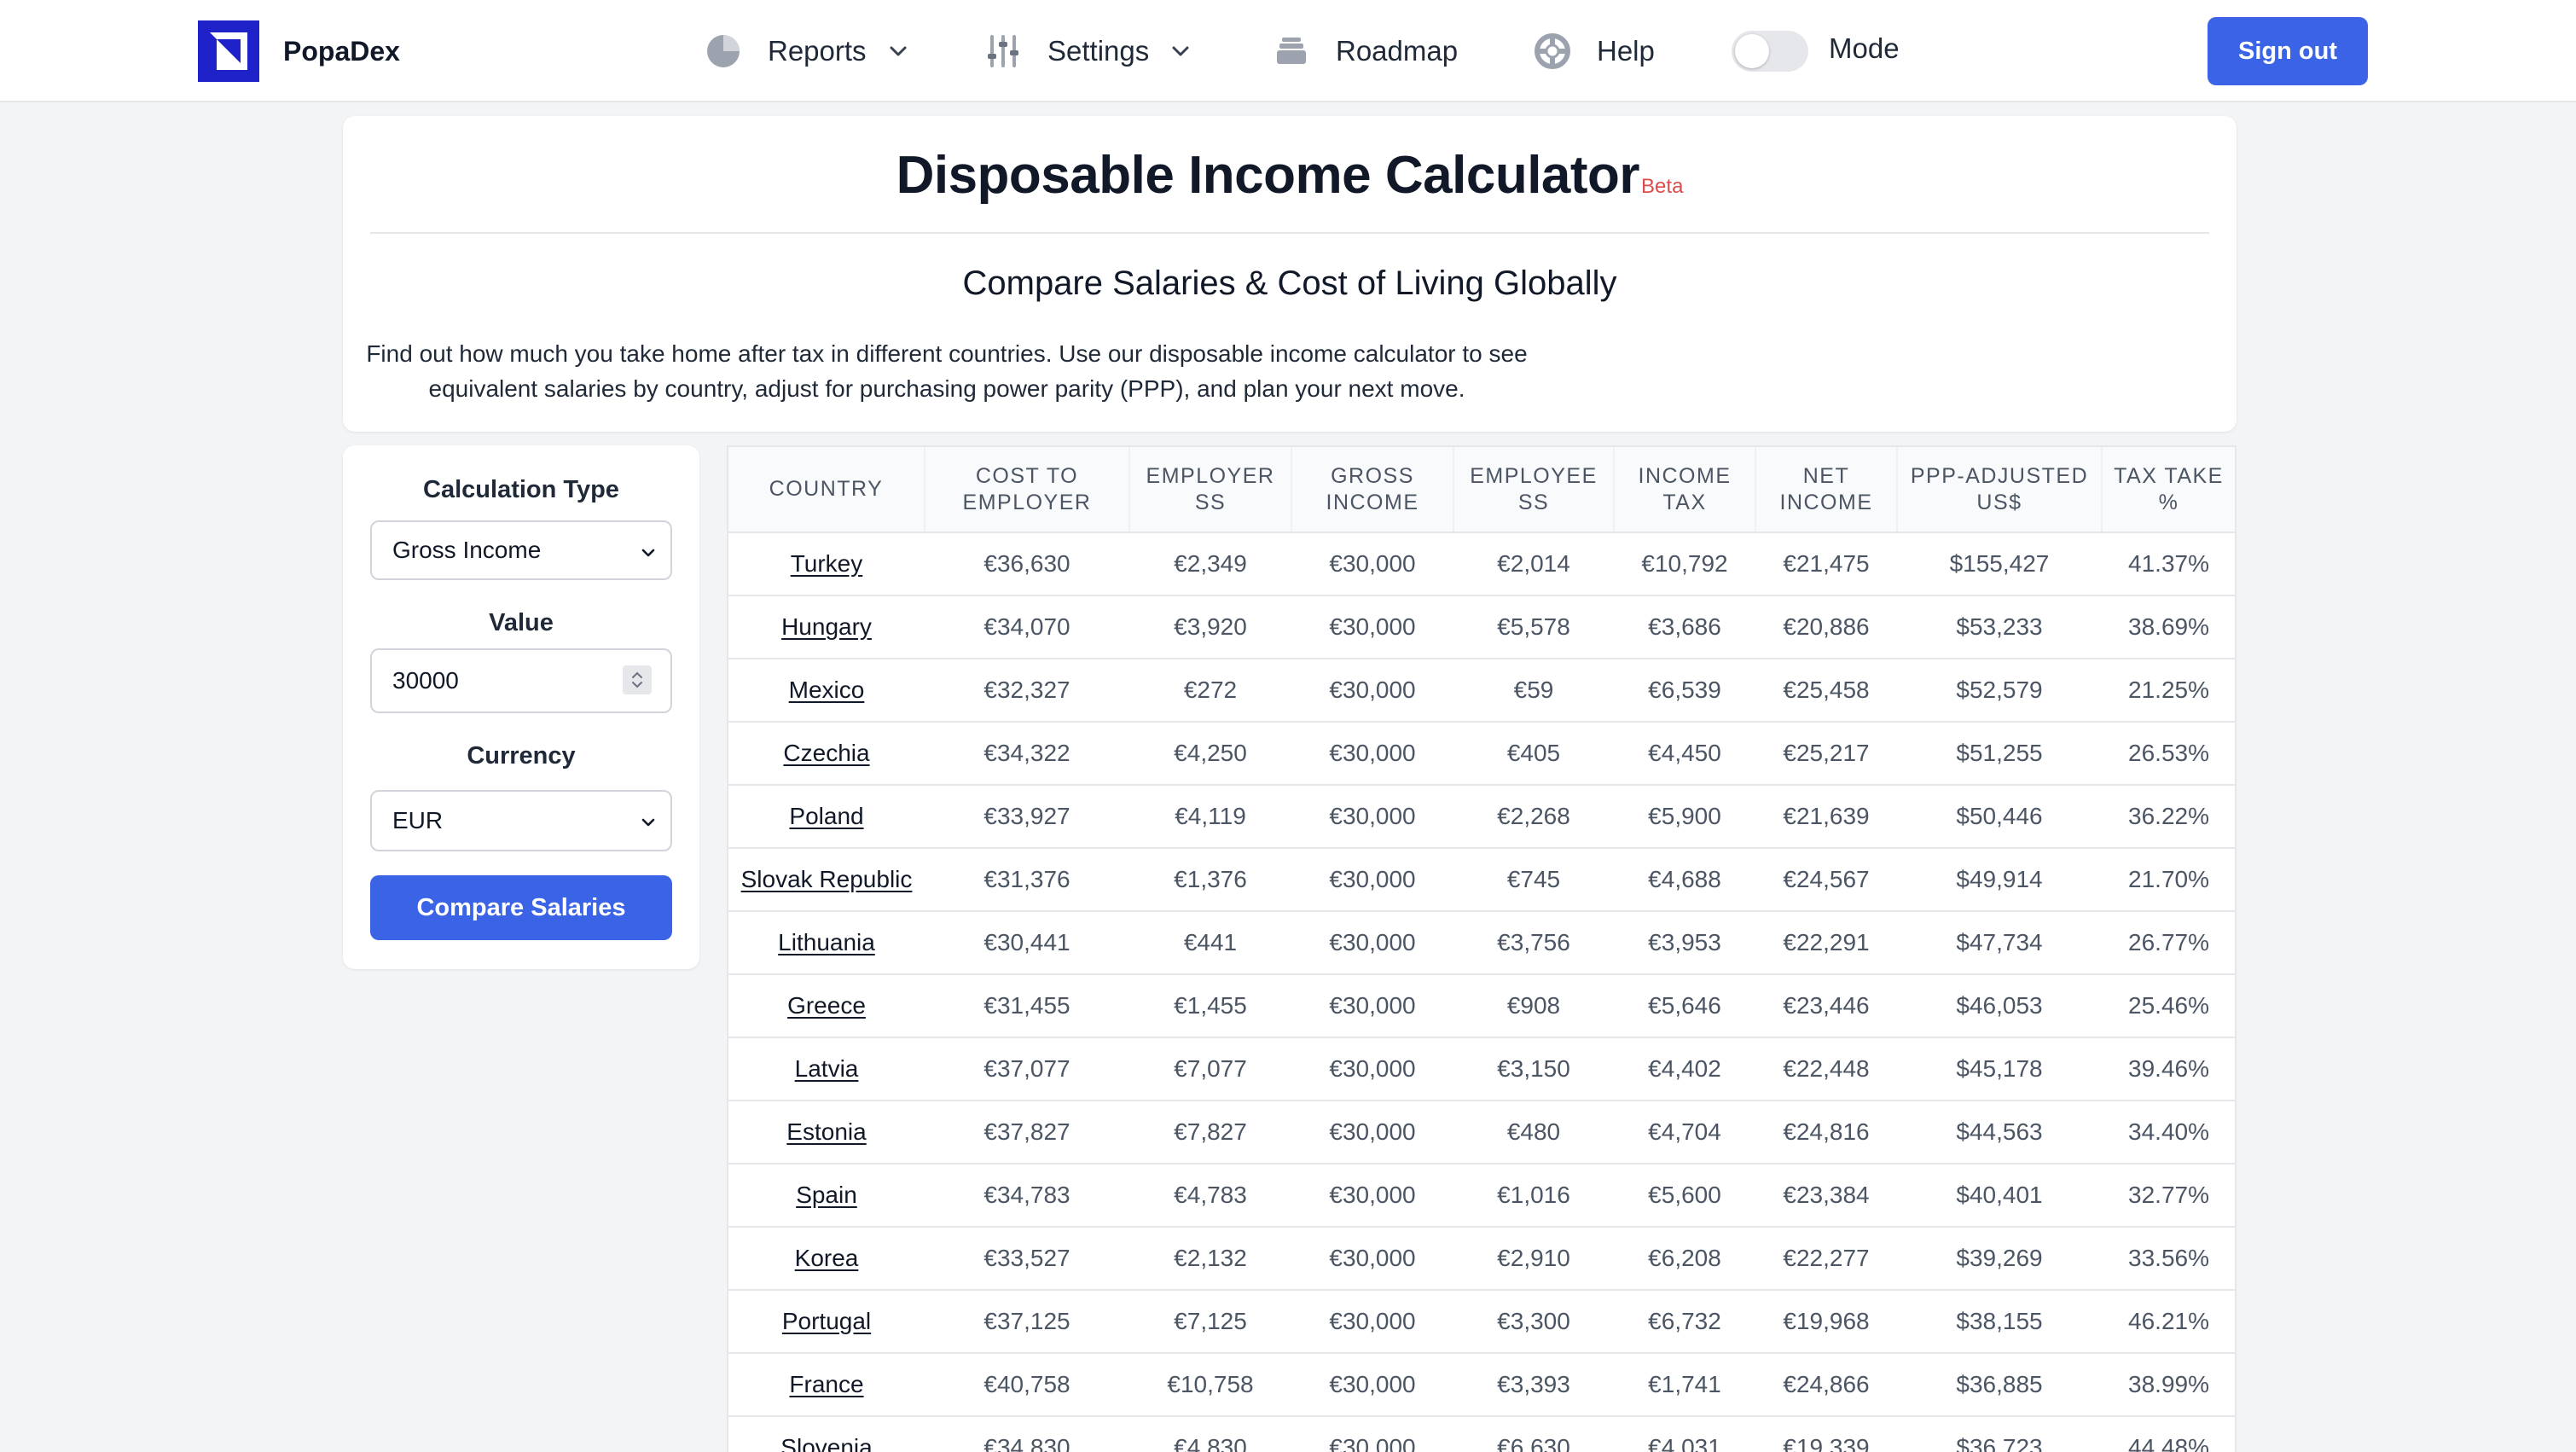 Image resolution: width=2576 pixels, height=1452 pixels. Describe the element at coordinates (1210, 1443) in the screenshot. I see `table-cell: €4,830` at that location.